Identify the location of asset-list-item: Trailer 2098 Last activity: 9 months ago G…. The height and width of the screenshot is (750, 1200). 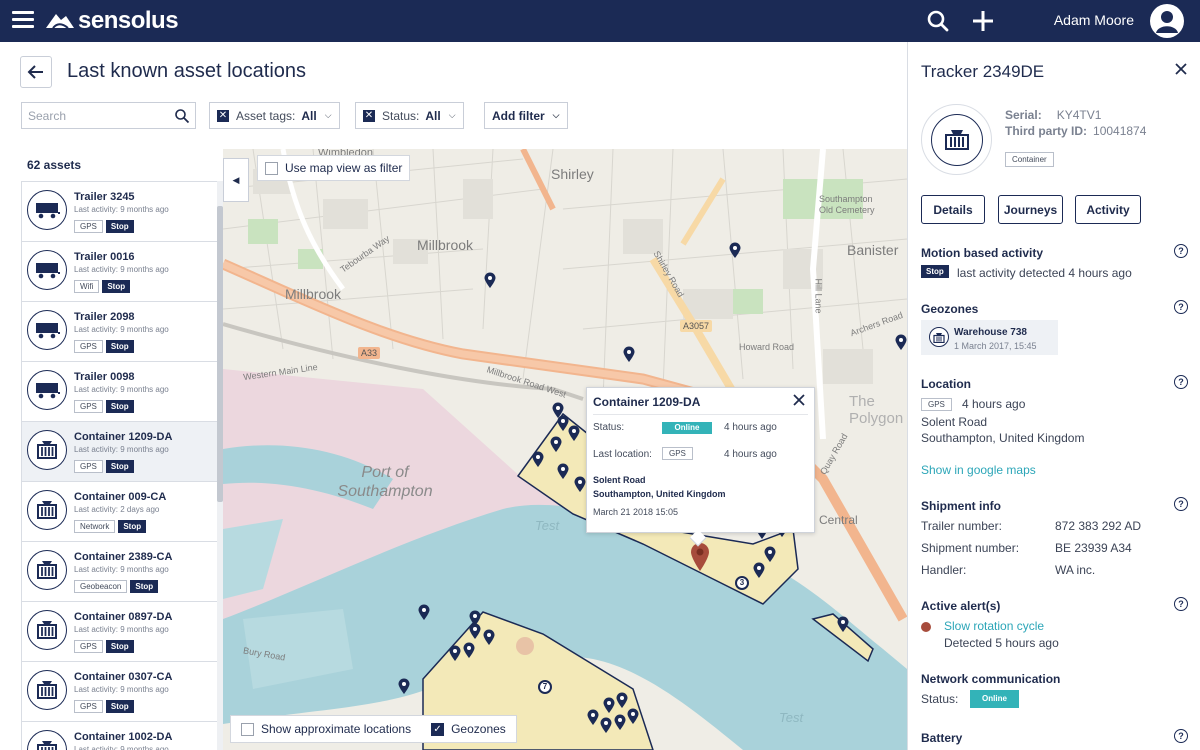
(119, 332).